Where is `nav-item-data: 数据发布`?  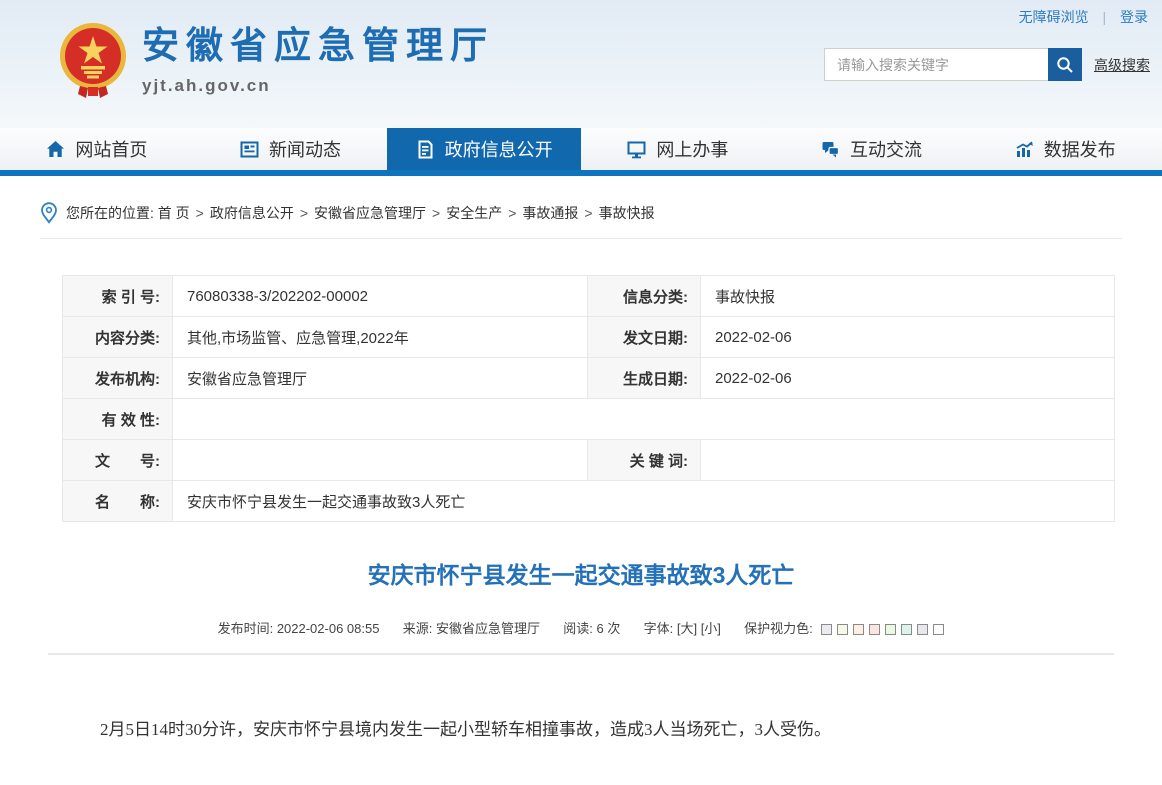 nav-item-data: 数据发布 is located at coordinates (1065, 149).